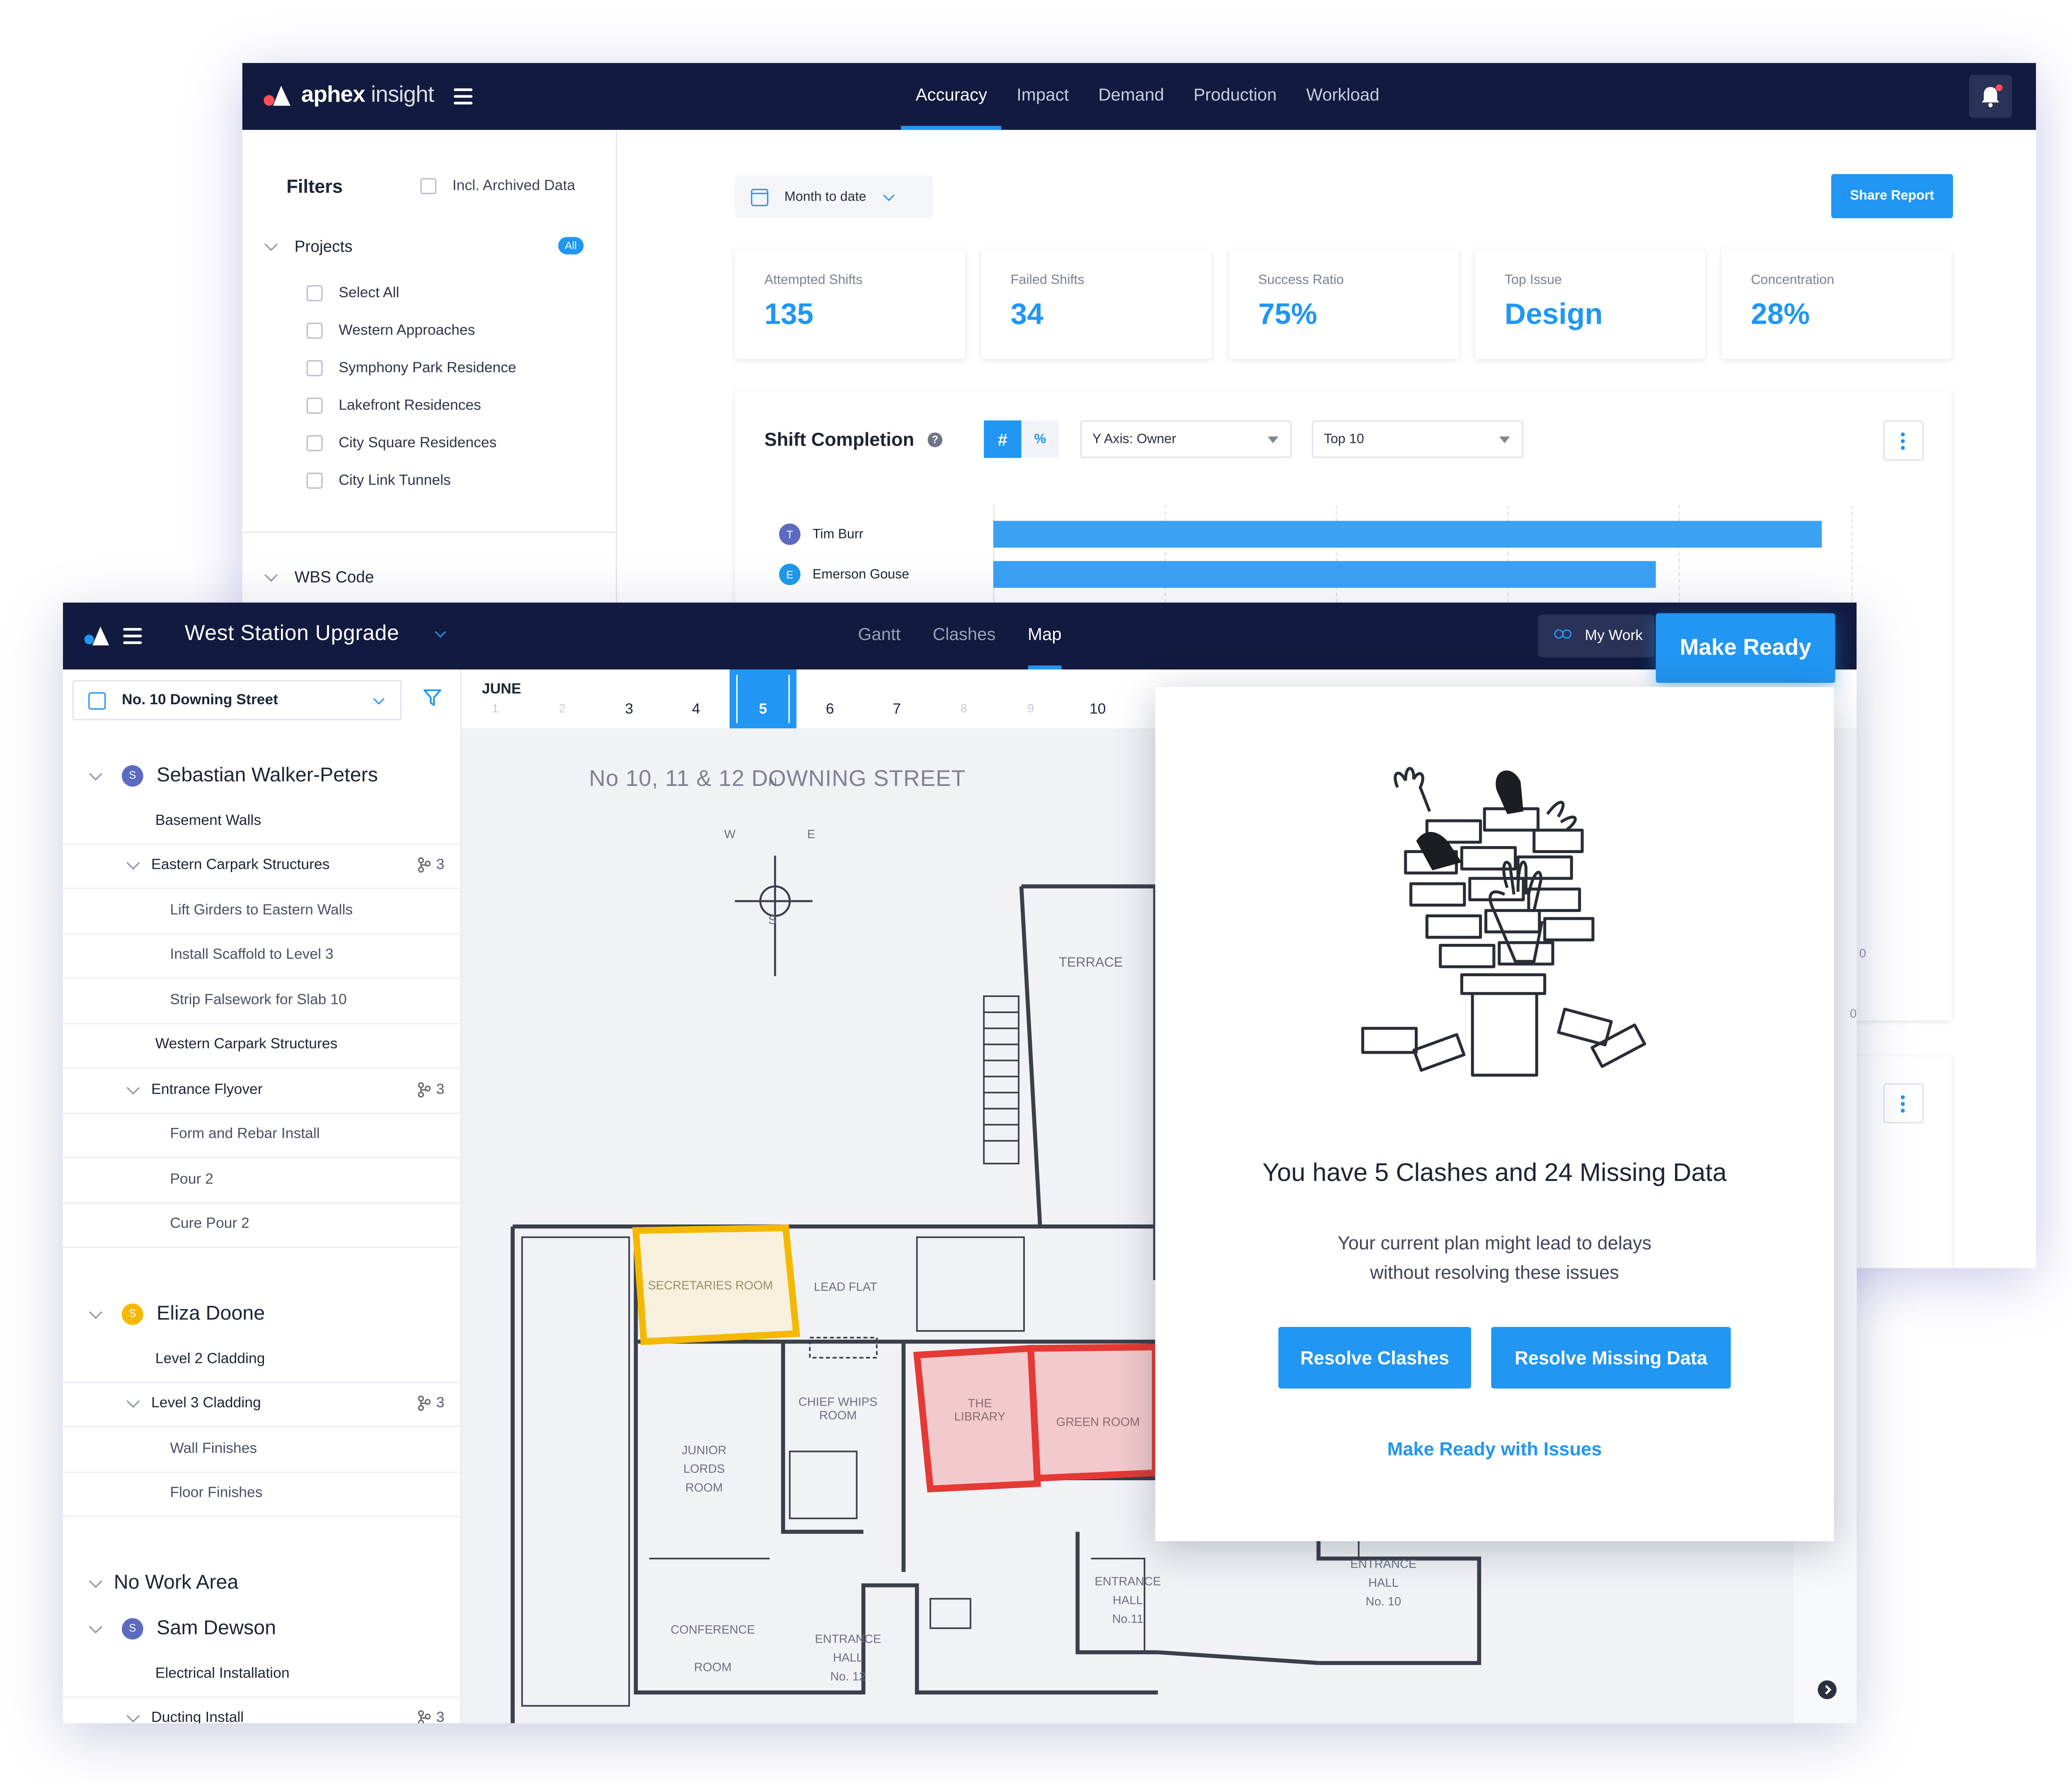 The width and height of the screenshot is (2072, 1782). Describe the element at coordinates (262, 1045) in the screenshot. I see `tree-task-row: Western Carpark Structures` at that location.